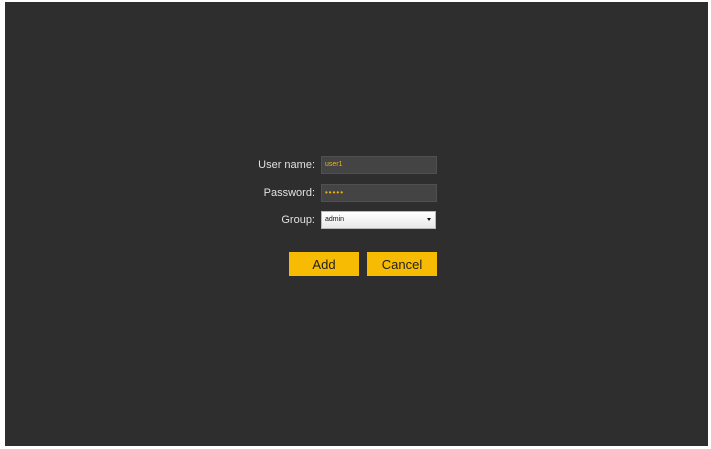 The image size is (711, 449). I want to click on username-field: user1, so click(379, 165).